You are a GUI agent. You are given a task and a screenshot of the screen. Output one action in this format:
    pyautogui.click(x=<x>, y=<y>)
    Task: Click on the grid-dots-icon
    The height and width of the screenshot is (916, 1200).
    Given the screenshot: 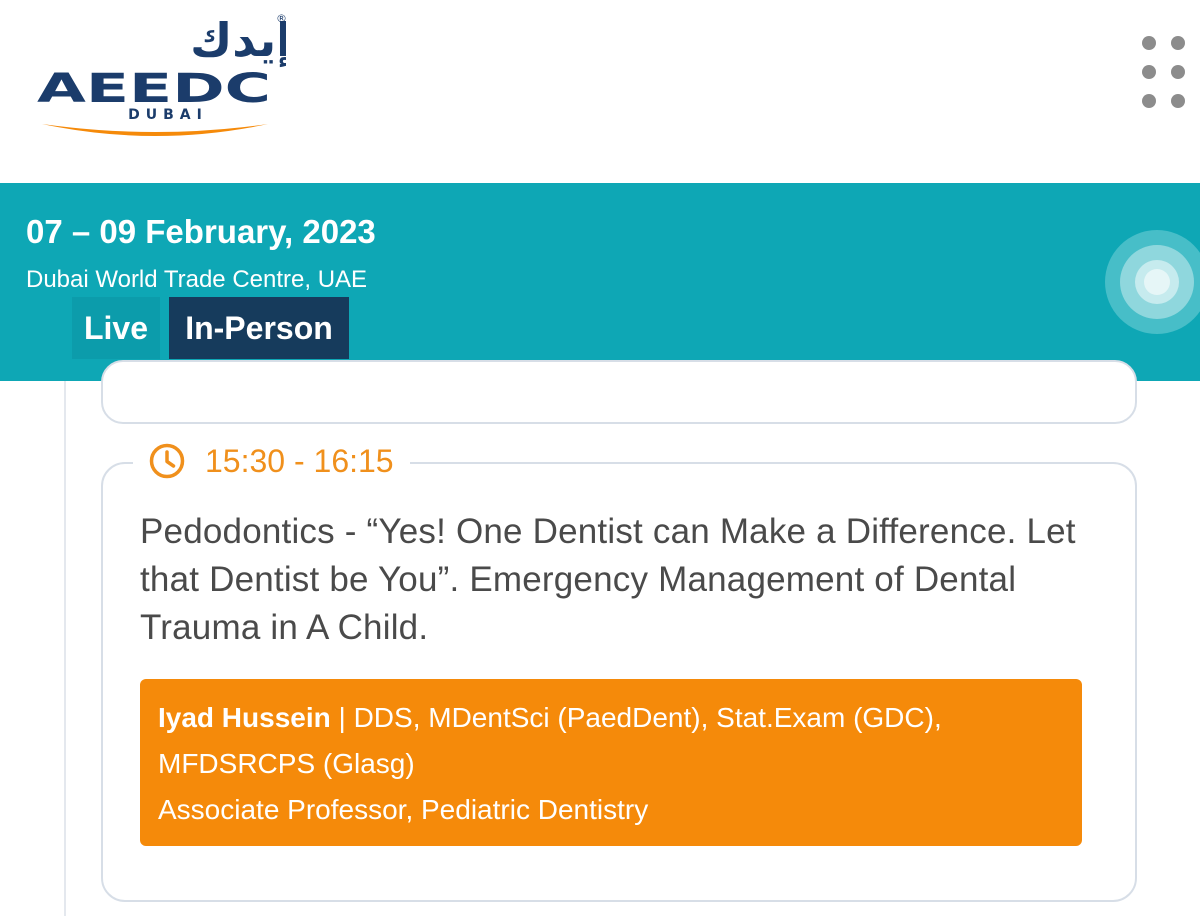 What is the action you would take?
    pyautogui.click(x=1165, y=71)
    